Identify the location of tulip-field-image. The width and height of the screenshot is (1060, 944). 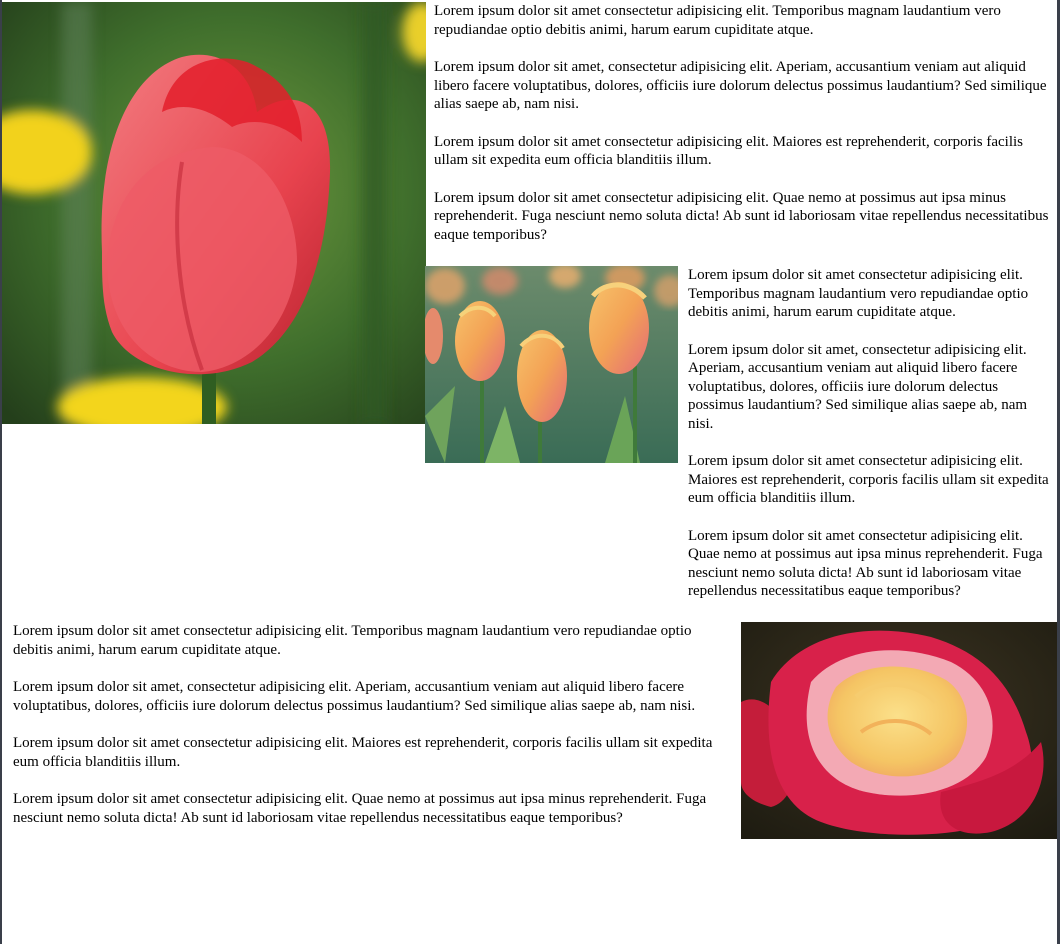
(551, 364).